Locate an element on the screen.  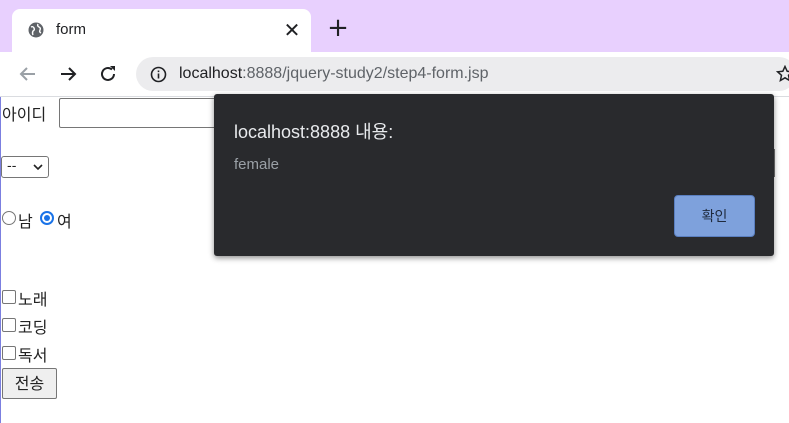
tab-strip: form ✕ + is located at coordinates (394, 26).